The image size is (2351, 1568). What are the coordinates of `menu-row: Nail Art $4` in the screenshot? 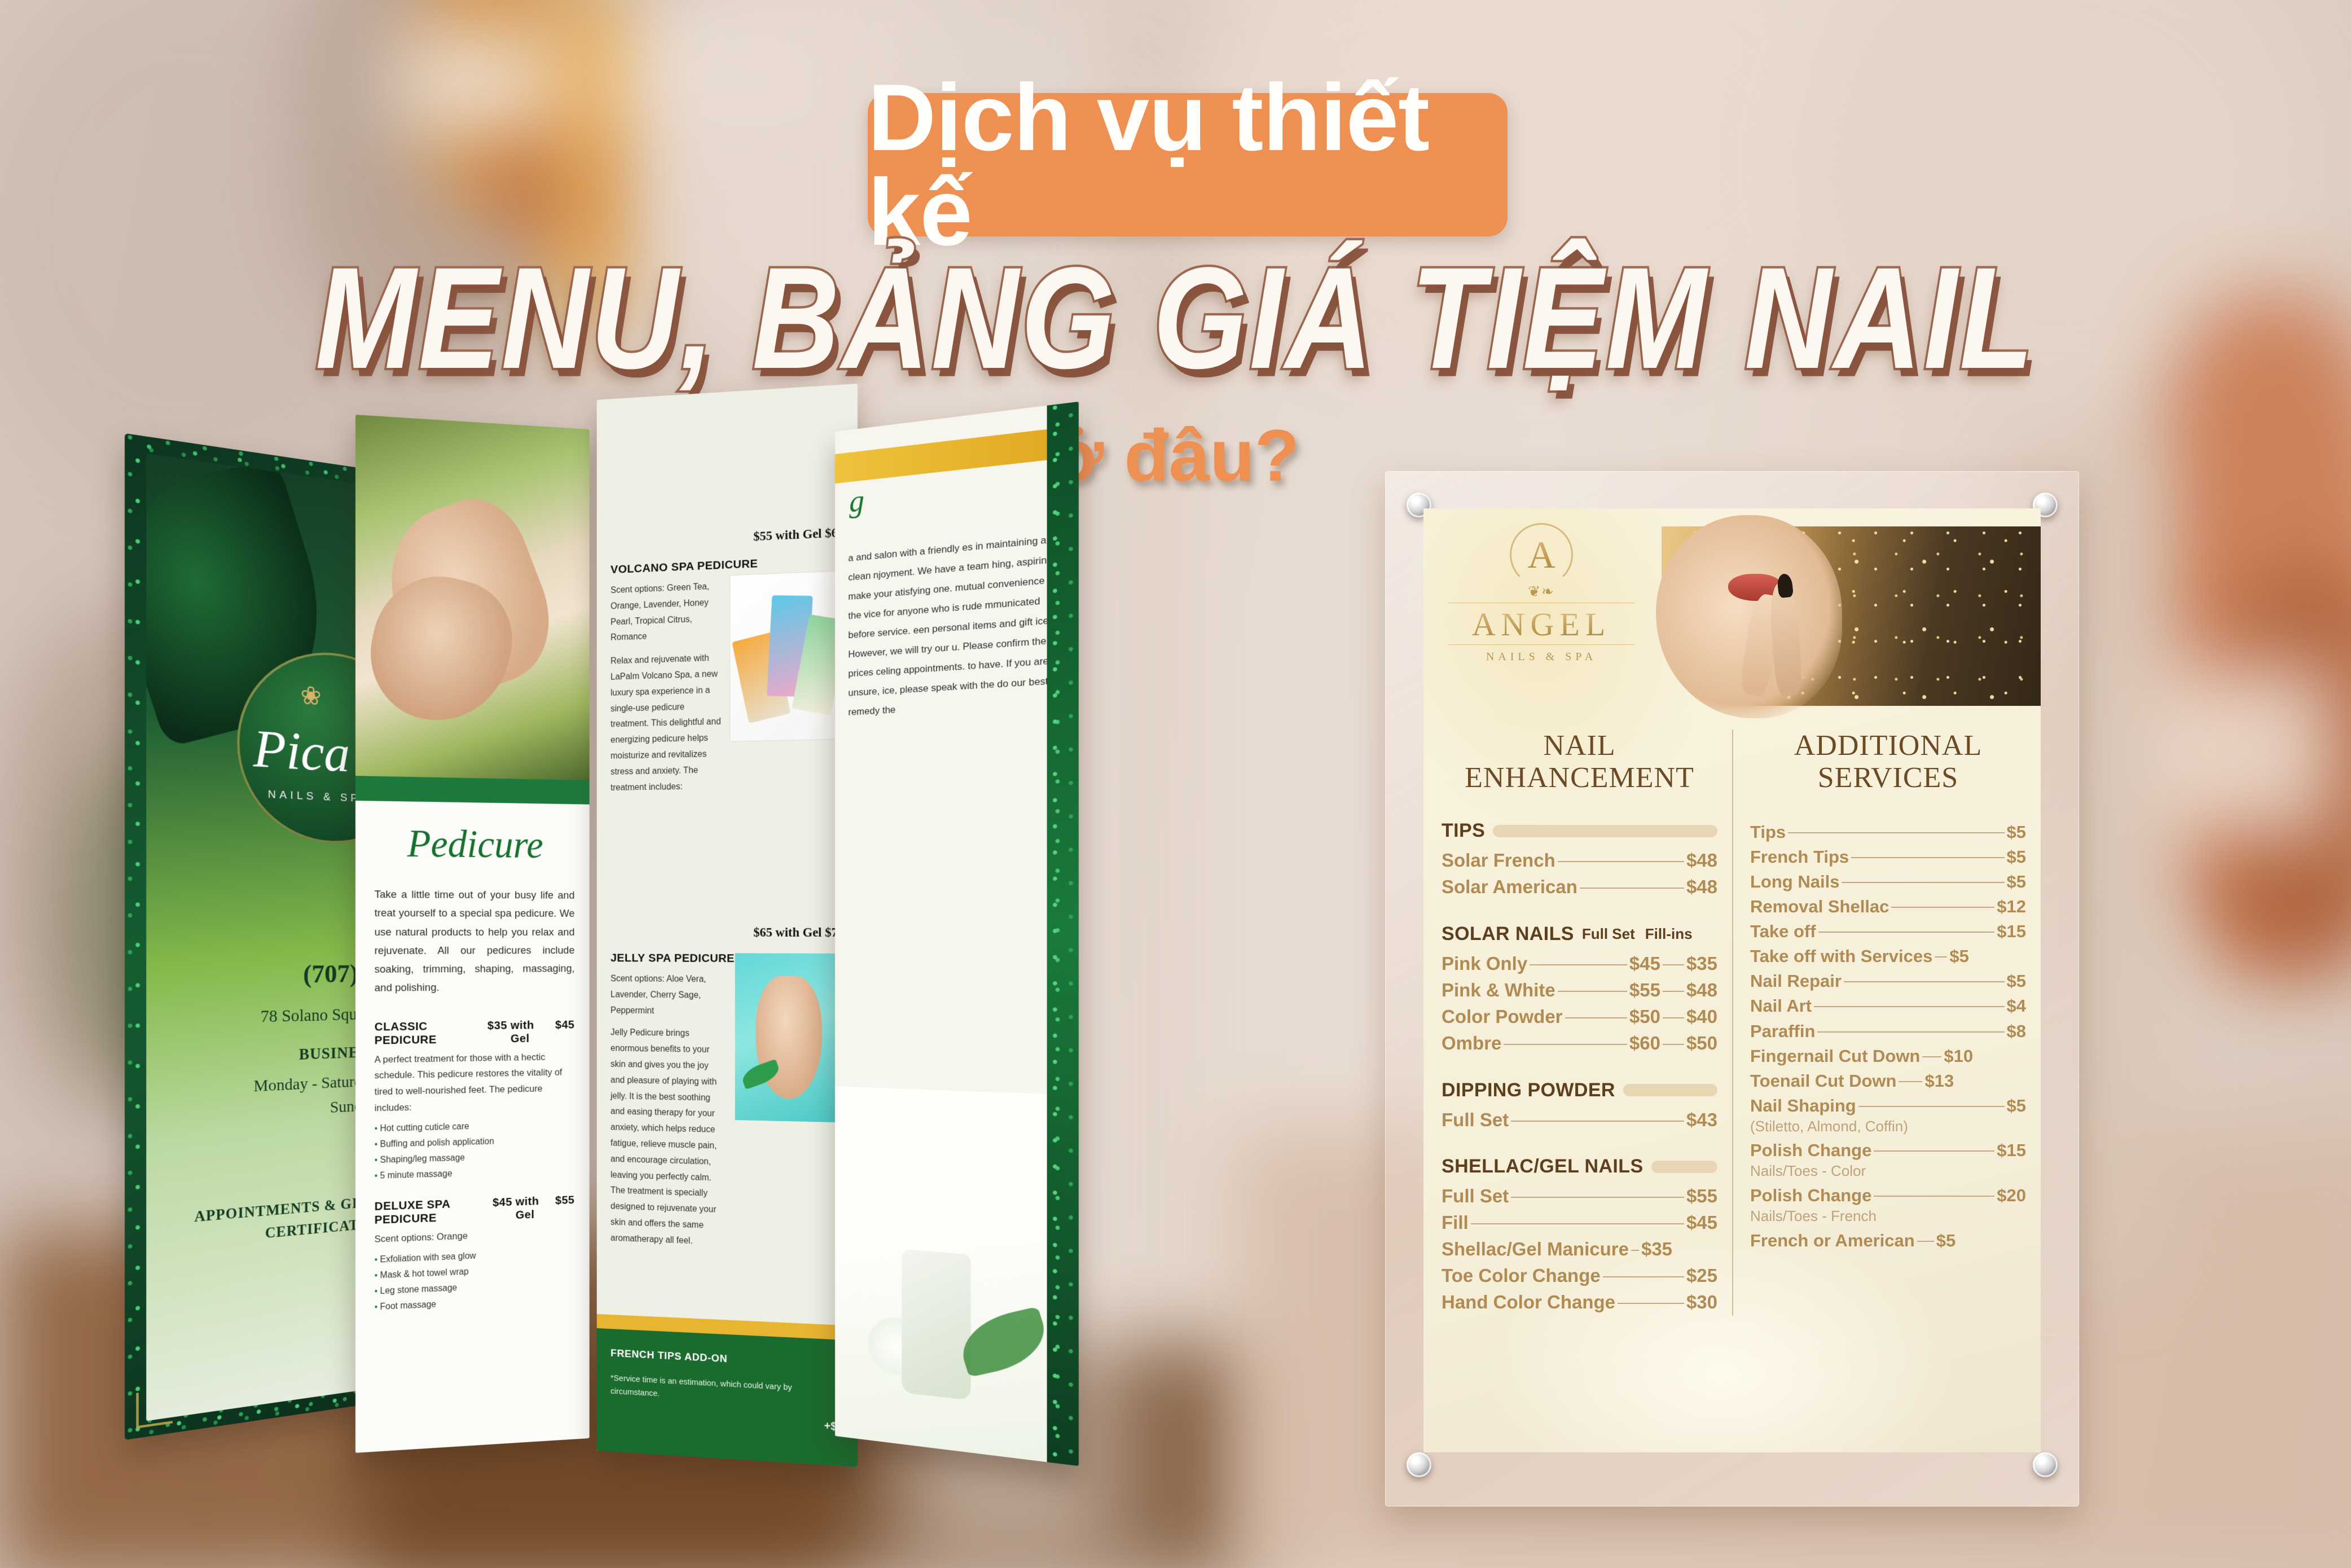 It's located at (1888, 1006).